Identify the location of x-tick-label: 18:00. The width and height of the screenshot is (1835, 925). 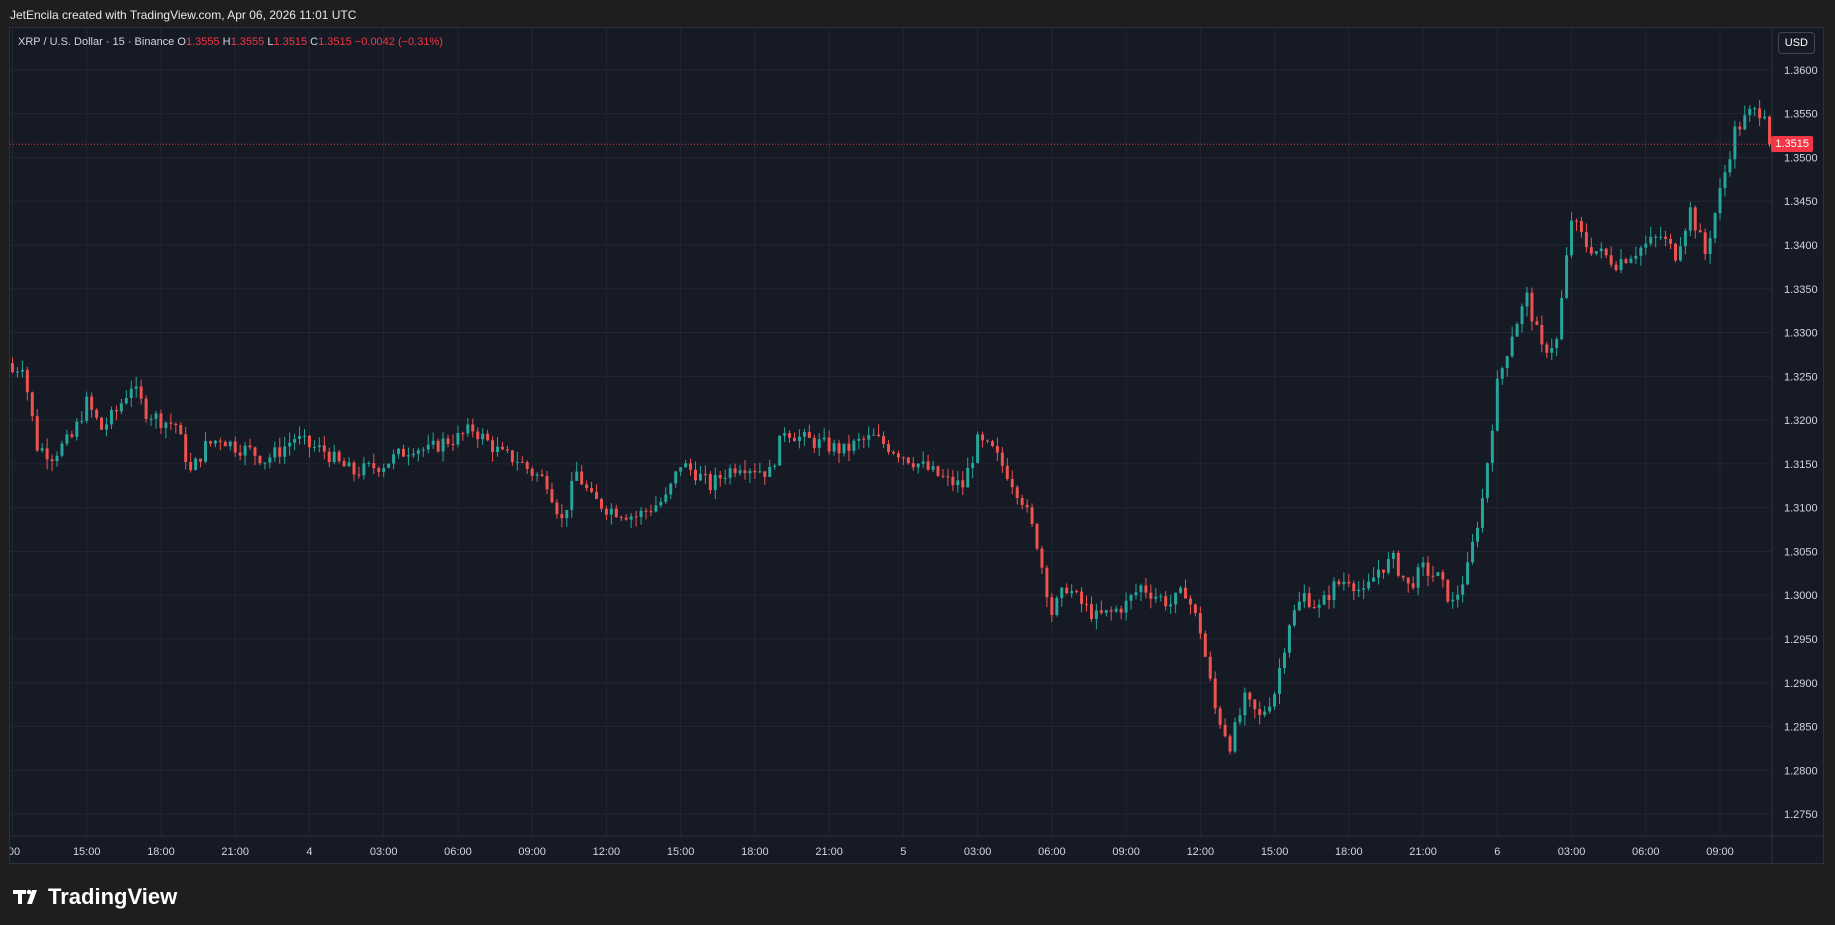
(161, 852).